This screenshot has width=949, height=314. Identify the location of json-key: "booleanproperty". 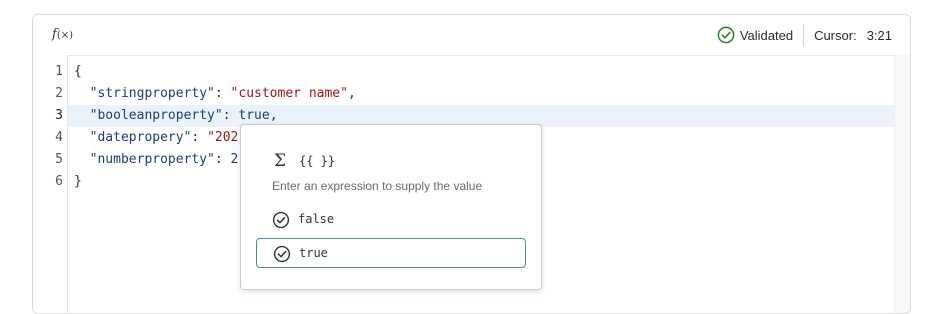
(156, 115).